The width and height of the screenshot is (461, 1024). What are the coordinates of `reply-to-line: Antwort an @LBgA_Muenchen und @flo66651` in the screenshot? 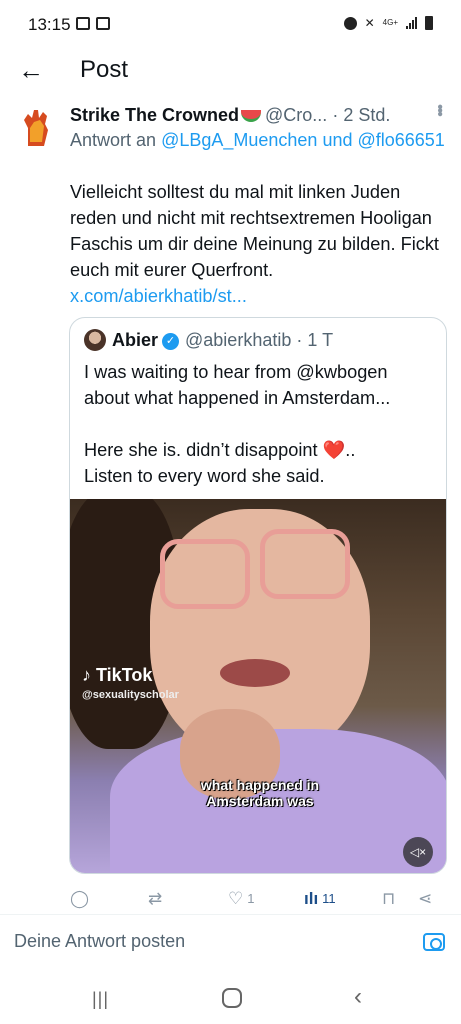 It's located at (260, 140).